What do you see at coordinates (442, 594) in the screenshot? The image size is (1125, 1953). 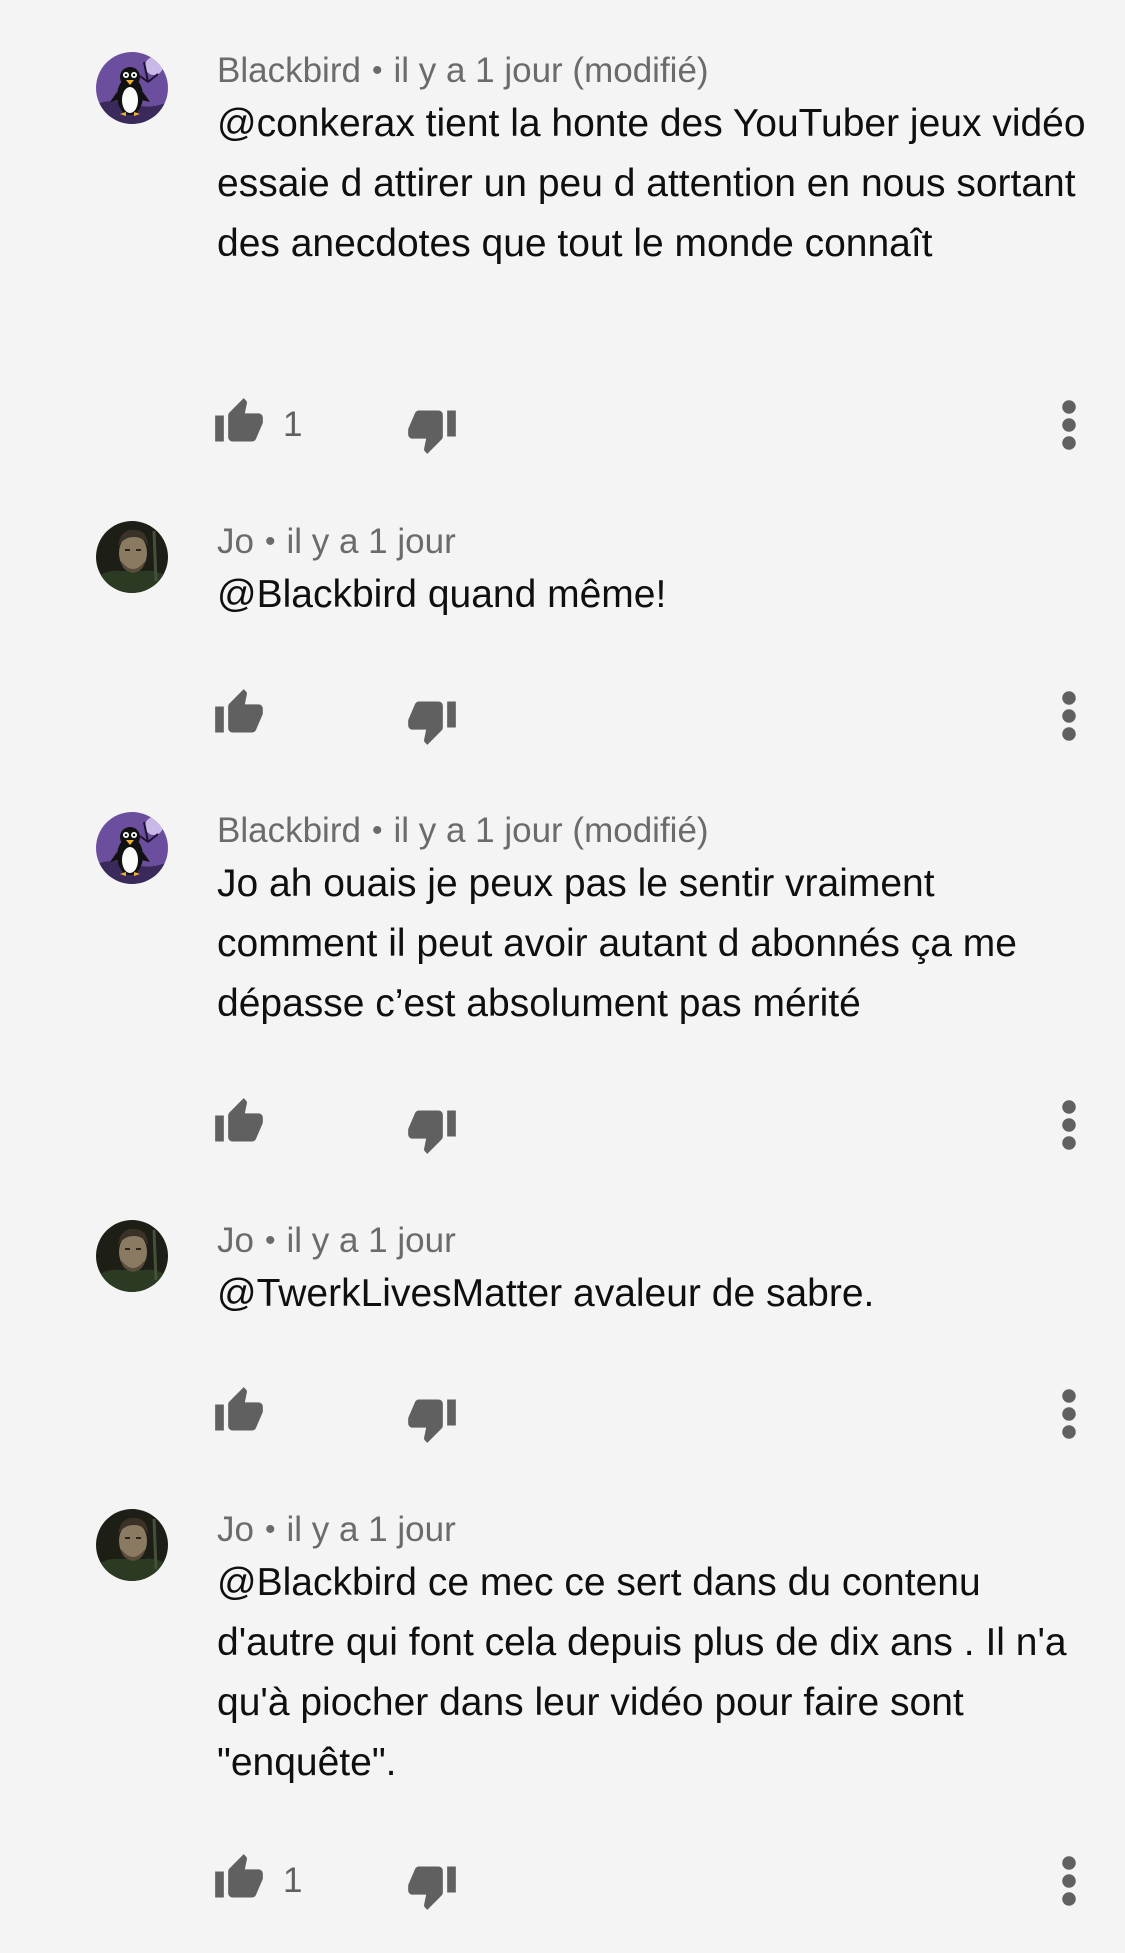 I see `comment-text: @Blackbird quand même!` at bounding box center [442, 594].